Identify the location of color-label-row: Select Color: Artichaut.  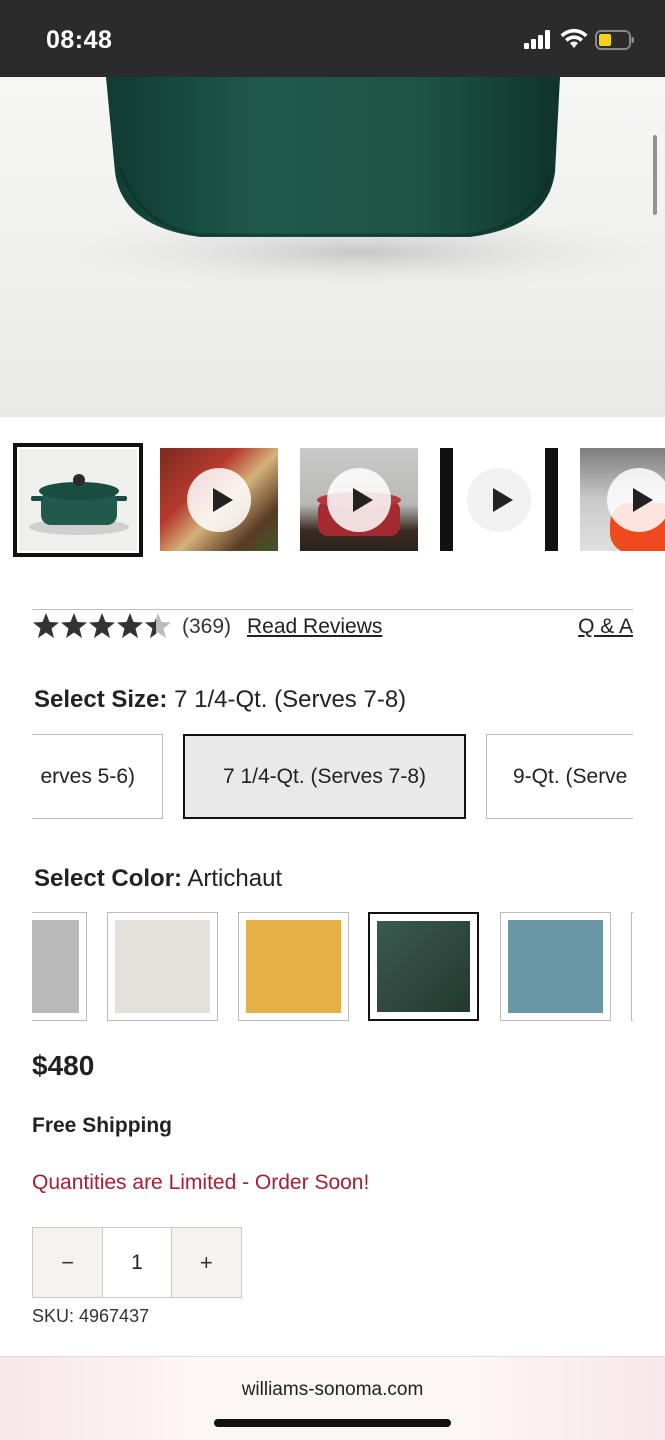
(158, 879).